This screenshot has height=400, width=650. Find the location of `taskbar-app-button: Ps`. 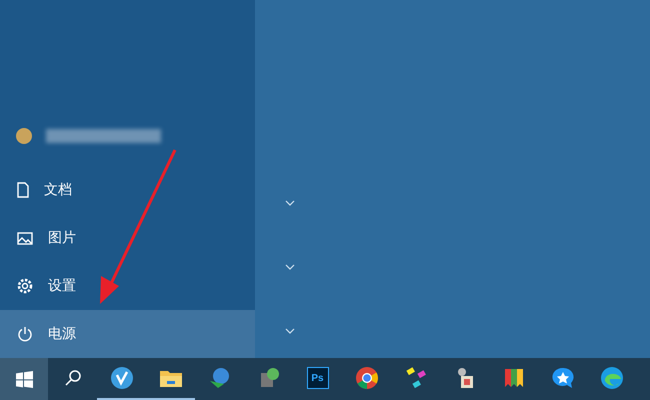

taskbar-app-button: Ps is located at coordinates (317, 379).